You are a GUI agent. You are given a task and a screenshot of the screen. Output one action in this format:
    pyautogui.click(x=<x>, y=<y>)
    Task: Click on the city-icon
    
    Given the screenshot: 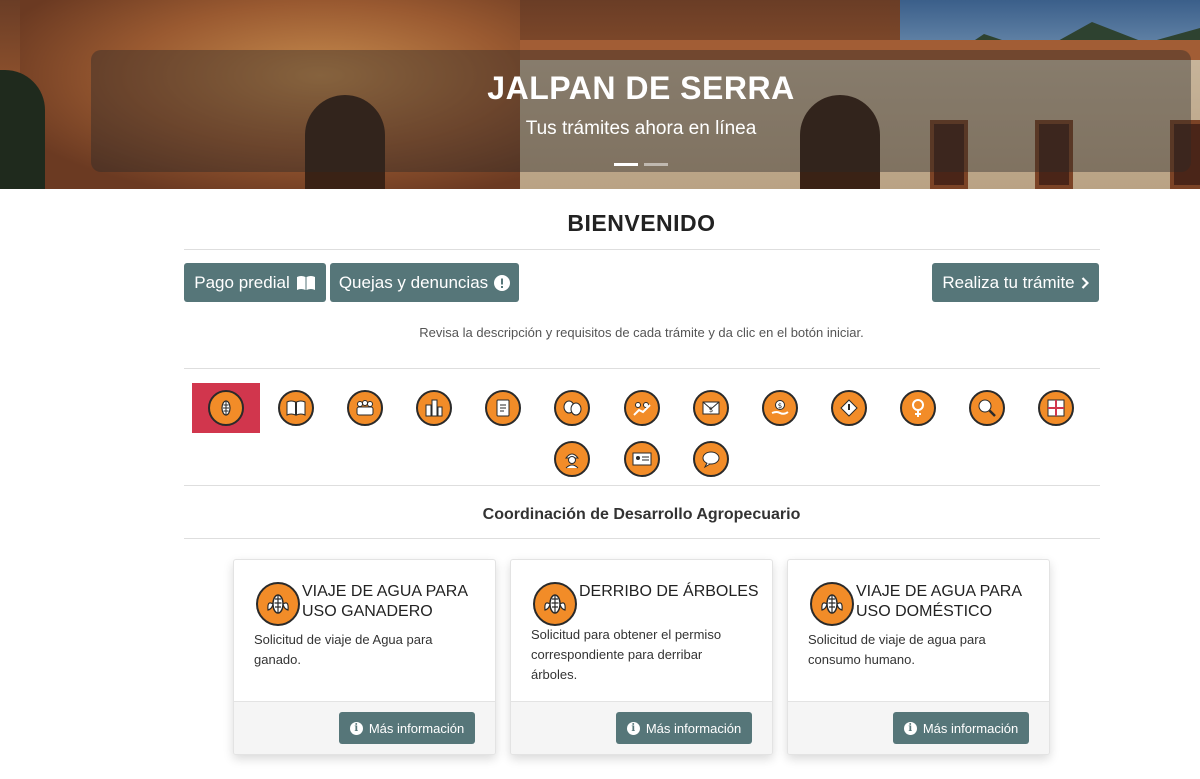 What is the action you would take?
    pyautogui.click(x=434, y=408)
    